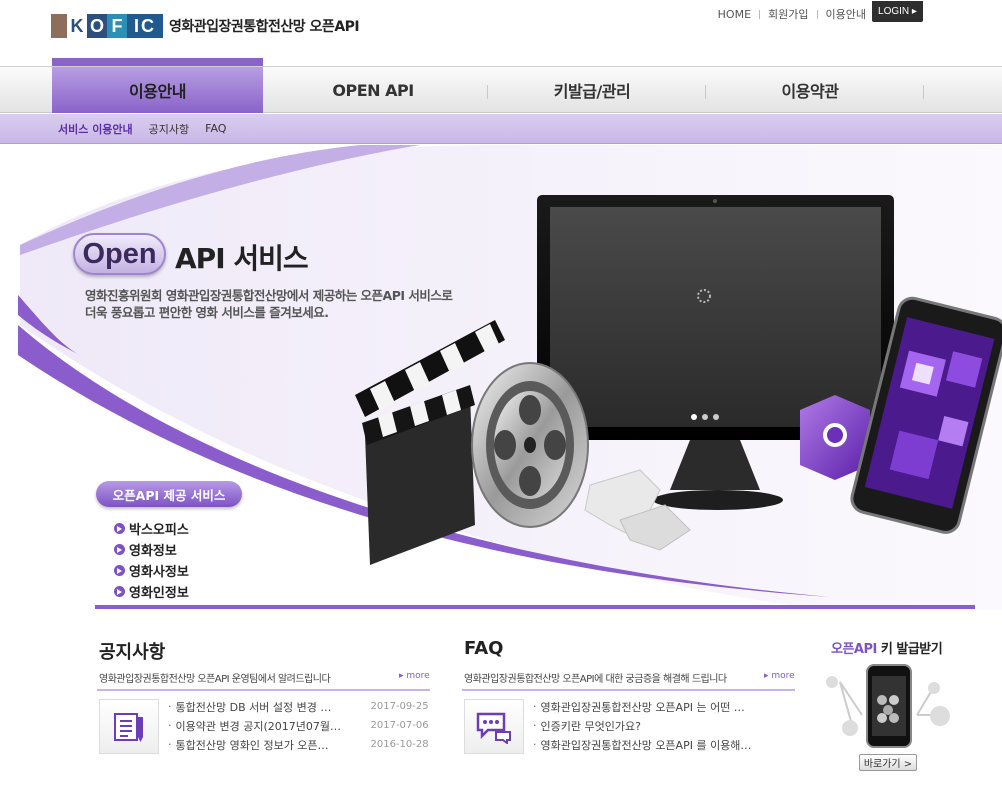 This screenshot has width=1002, height=791. Describe the element at coordinates (779, 676) in the screenshot. I see `faq-more-link: ▸ more` at that location.